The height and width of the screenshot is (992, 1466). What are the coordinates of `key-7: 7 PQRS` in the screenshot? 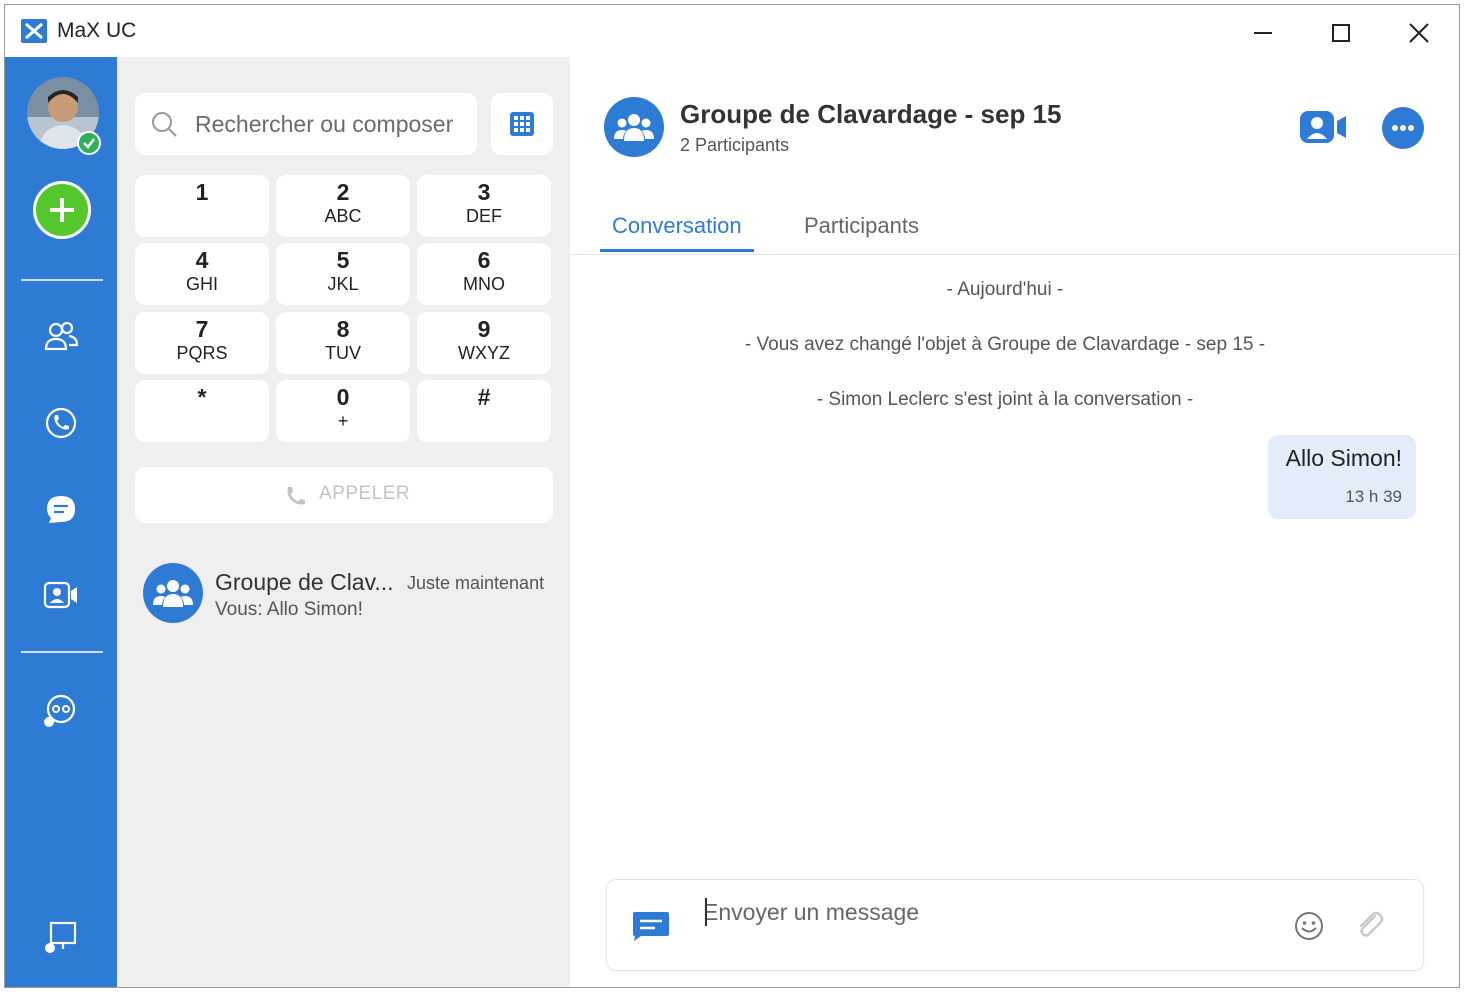 It's located at (202, 343).